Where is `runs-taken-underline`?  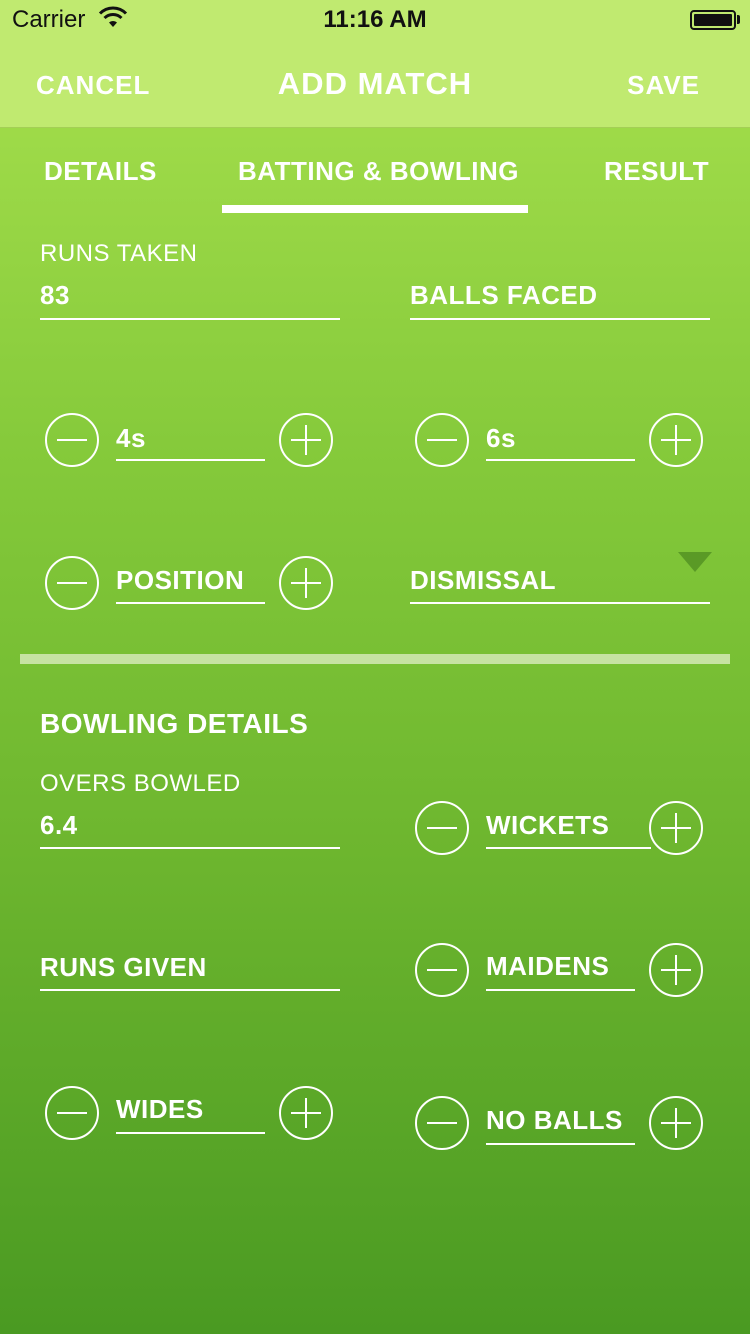 runs-taken-underline is located at coordinates (190, 319).